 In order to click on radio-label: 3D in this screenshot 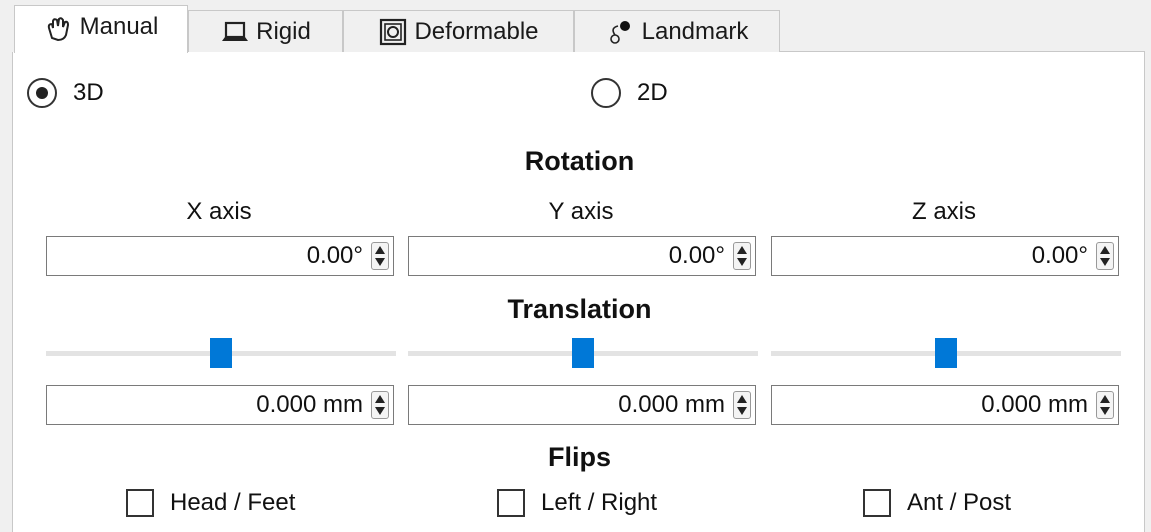, I will do `click(88, 92)`.